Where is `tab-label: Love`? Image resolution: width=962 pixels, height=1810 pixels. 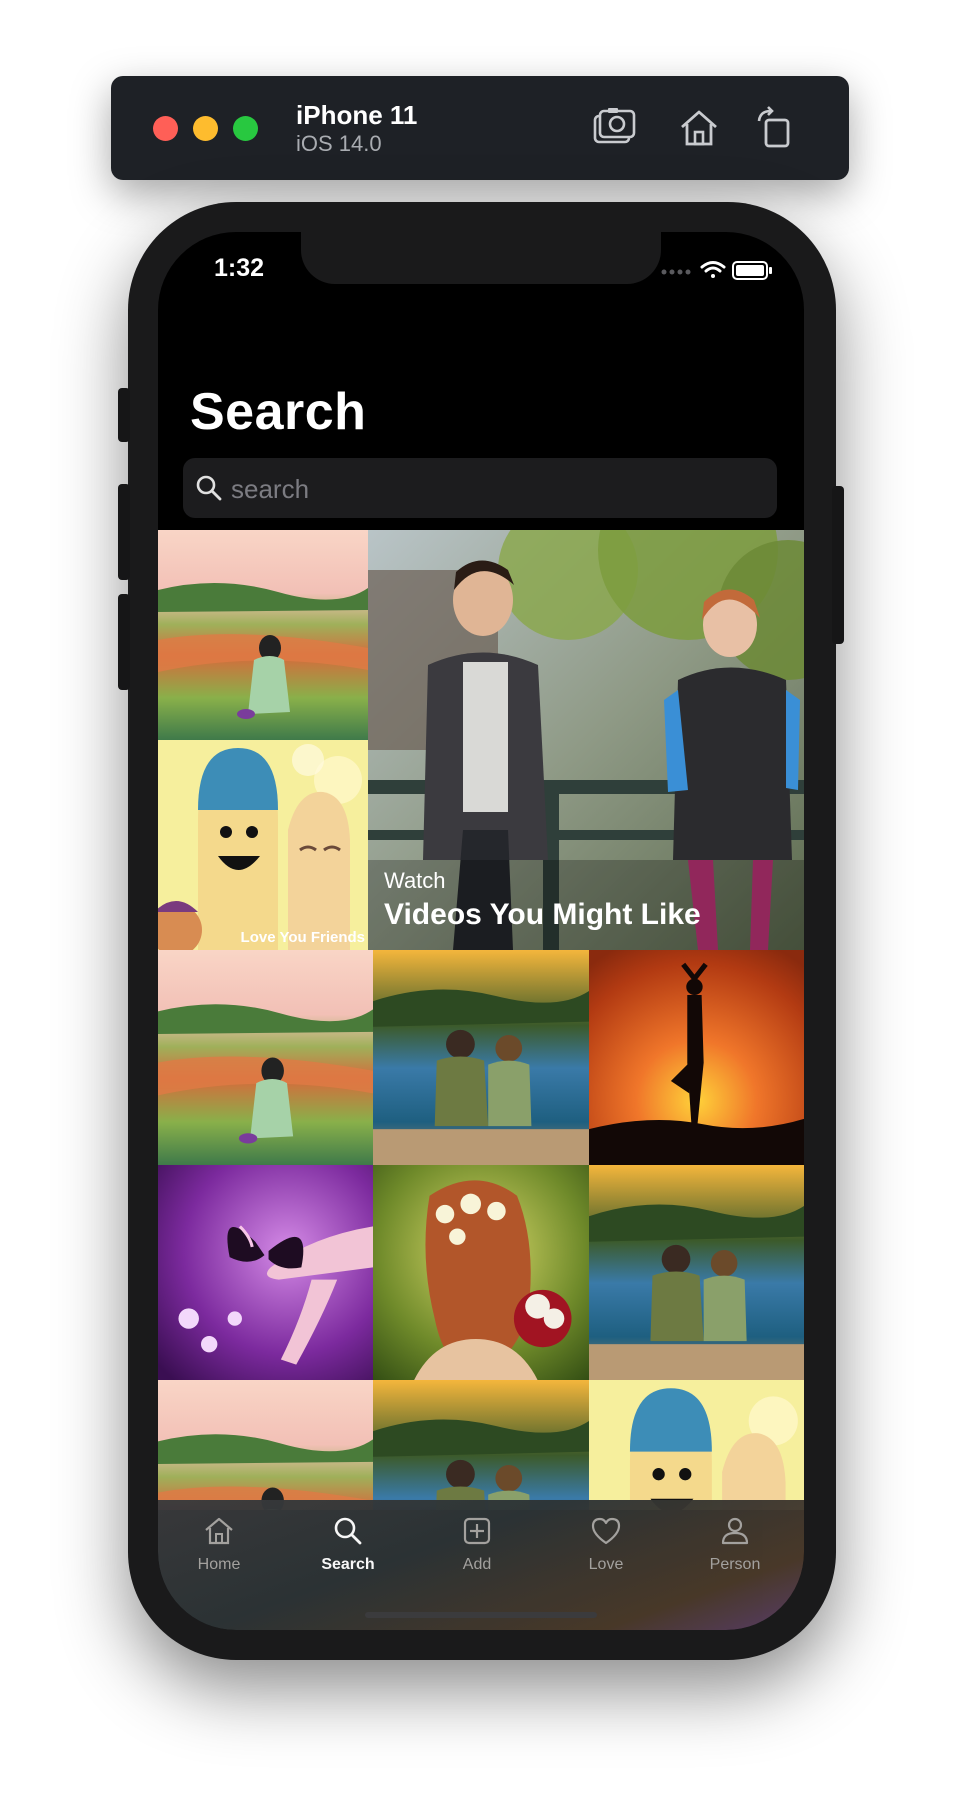
tab-label: Love is located at coordinates (606, 1564).